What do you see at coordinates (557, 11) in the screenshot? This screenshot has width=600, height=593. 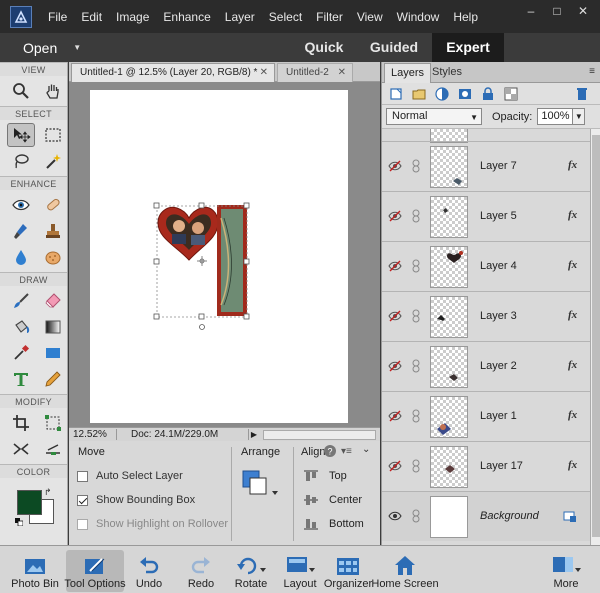 I see `maximize-button: □` at bounding box center [557, 11].